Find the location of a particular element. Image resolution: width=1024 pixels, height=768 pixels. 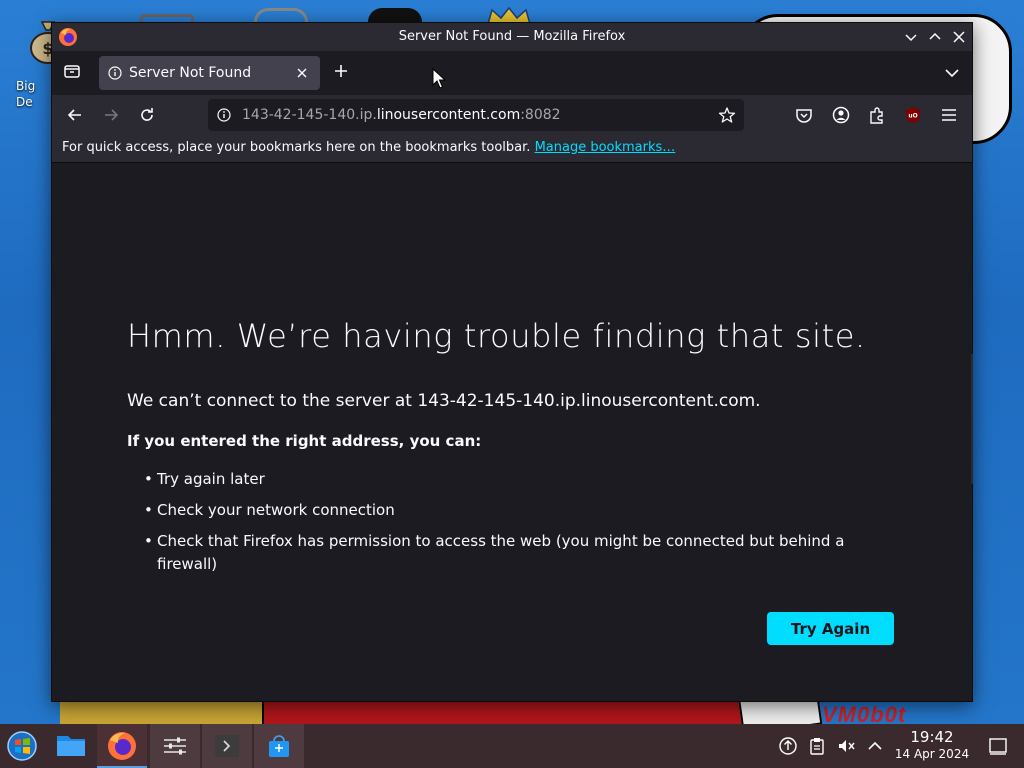

reload-icon is located at coordinates (147, 115).